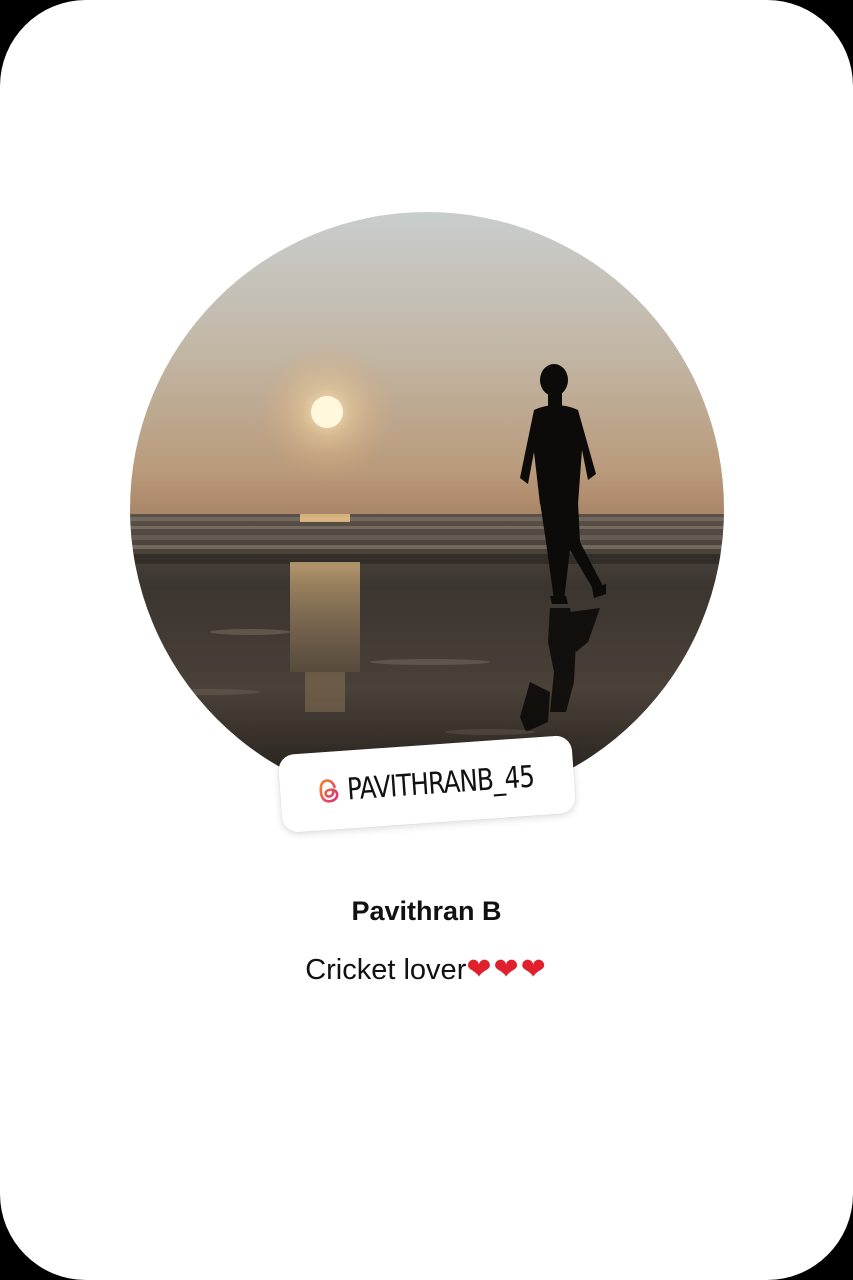  What do you see at coordinates (507, 969) in the screenshot?
I see `heart-emoji-icon: ❤❤❤` at bounding box center [507, 969].